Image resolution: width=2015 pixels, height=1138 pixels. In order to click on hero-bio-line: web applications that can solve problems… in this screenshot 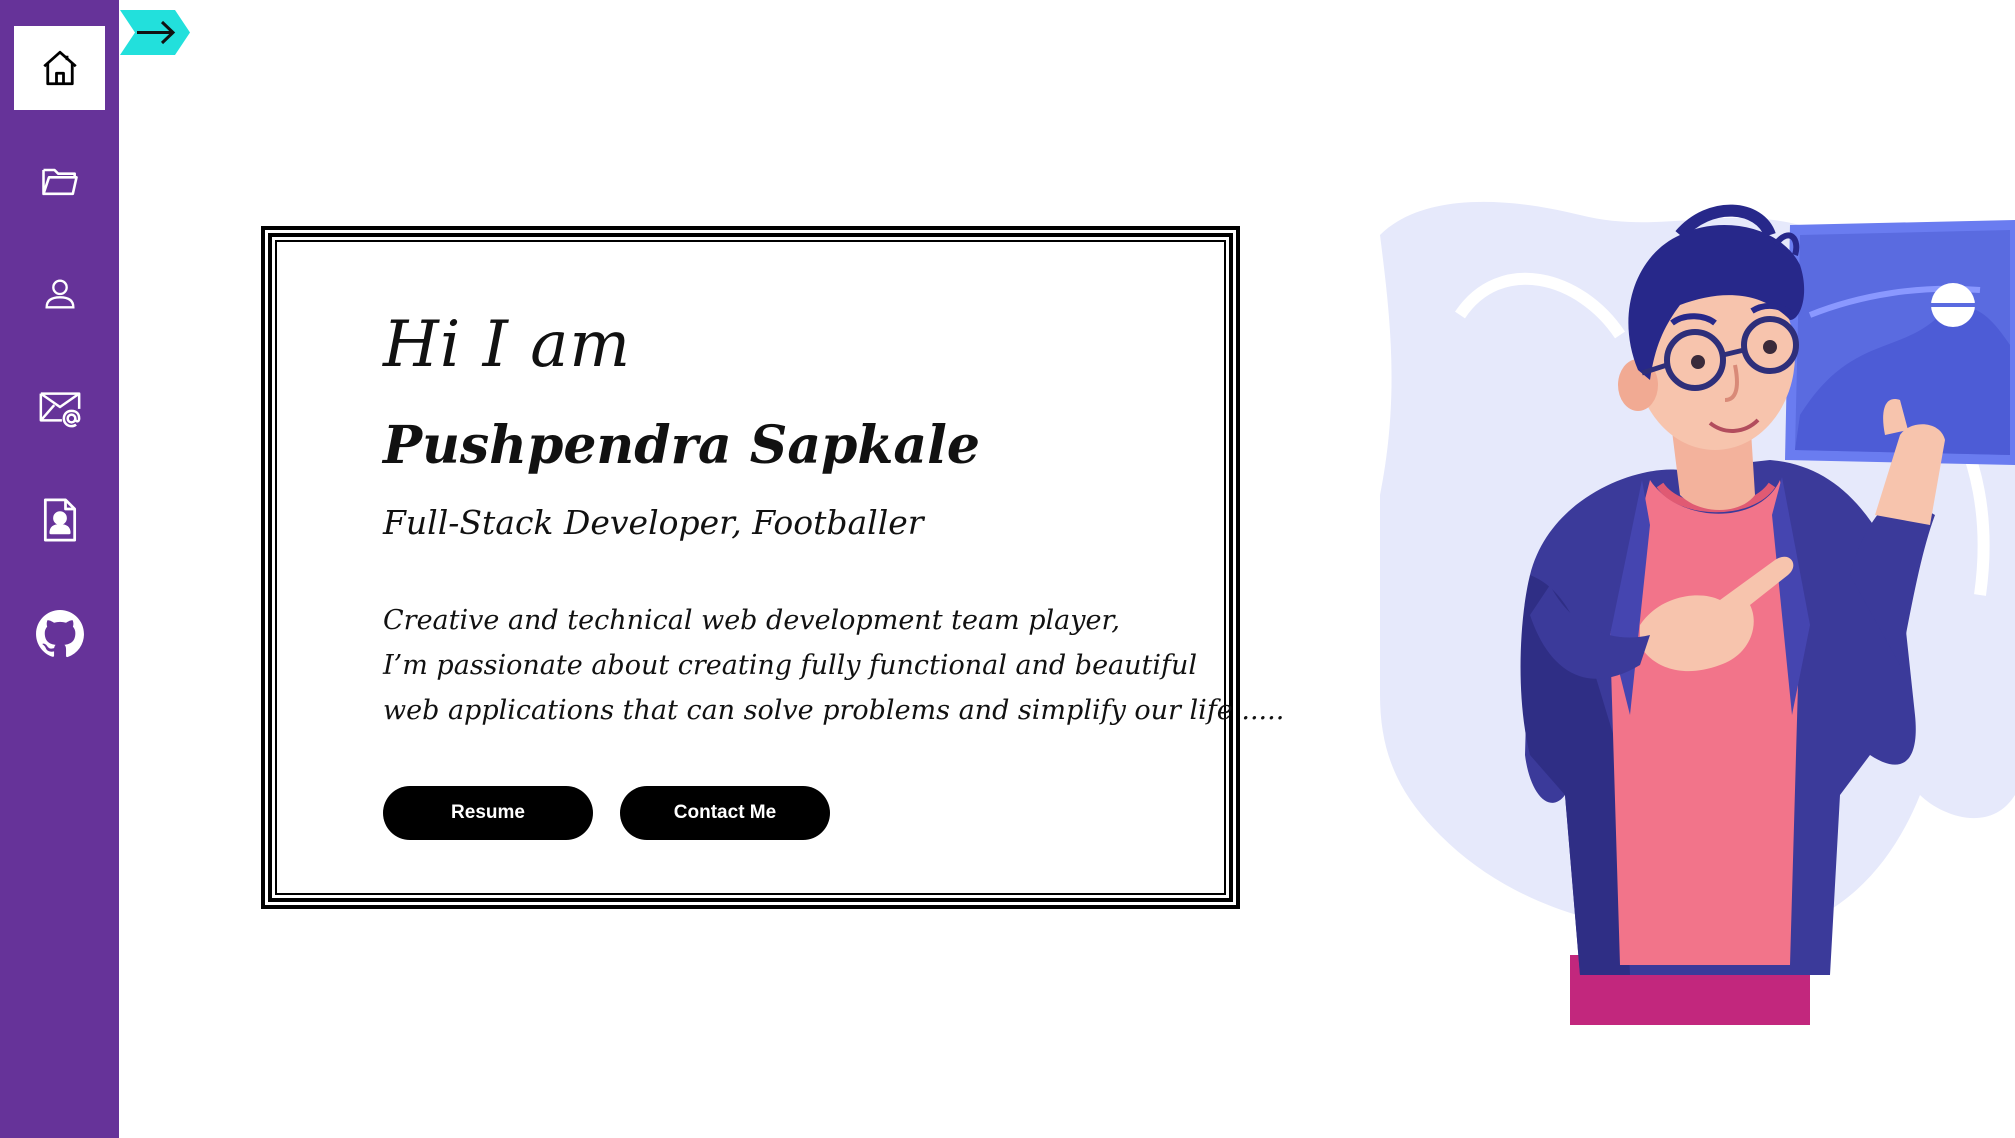, I will do `click(834, 710)`.